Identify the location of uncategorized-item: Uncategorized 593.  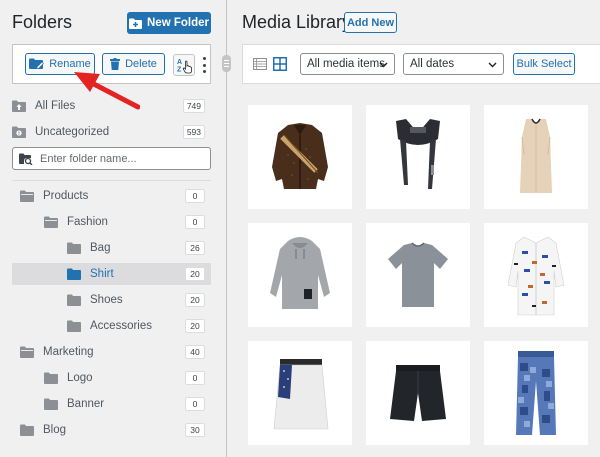
(111, 132).